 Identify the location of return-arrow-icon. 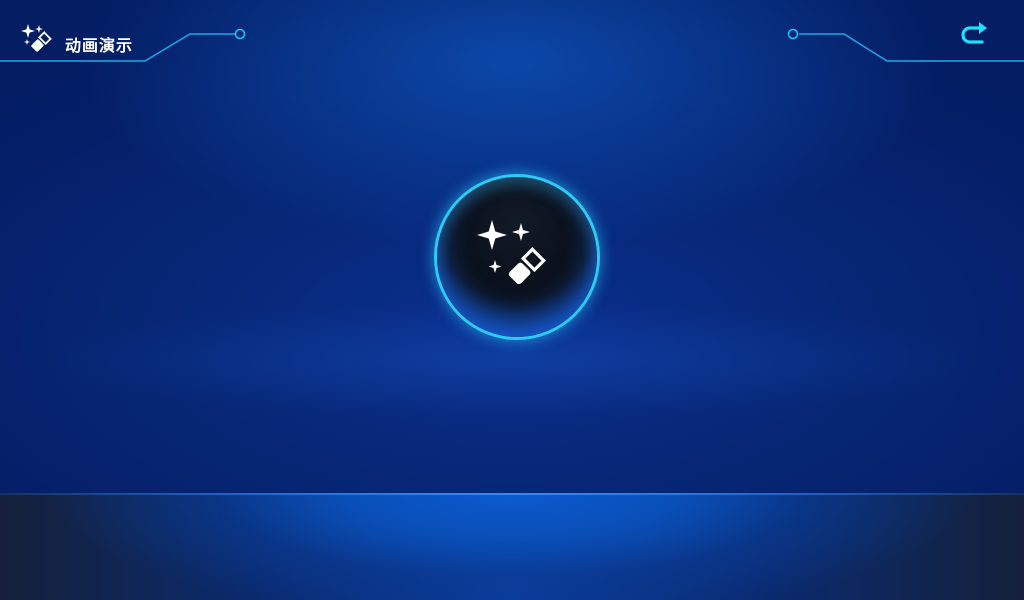
(974, 33).